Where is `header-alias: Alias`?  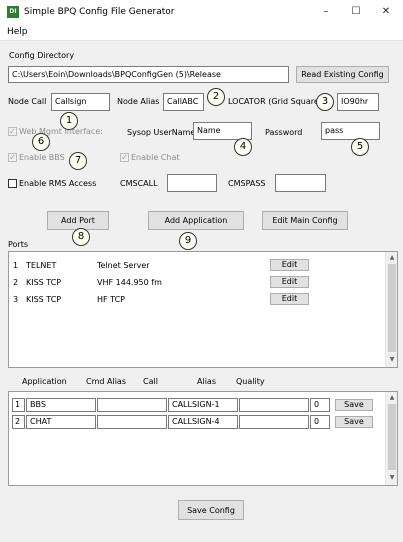
header-alias: Alias is located at coordinates (206, 381).